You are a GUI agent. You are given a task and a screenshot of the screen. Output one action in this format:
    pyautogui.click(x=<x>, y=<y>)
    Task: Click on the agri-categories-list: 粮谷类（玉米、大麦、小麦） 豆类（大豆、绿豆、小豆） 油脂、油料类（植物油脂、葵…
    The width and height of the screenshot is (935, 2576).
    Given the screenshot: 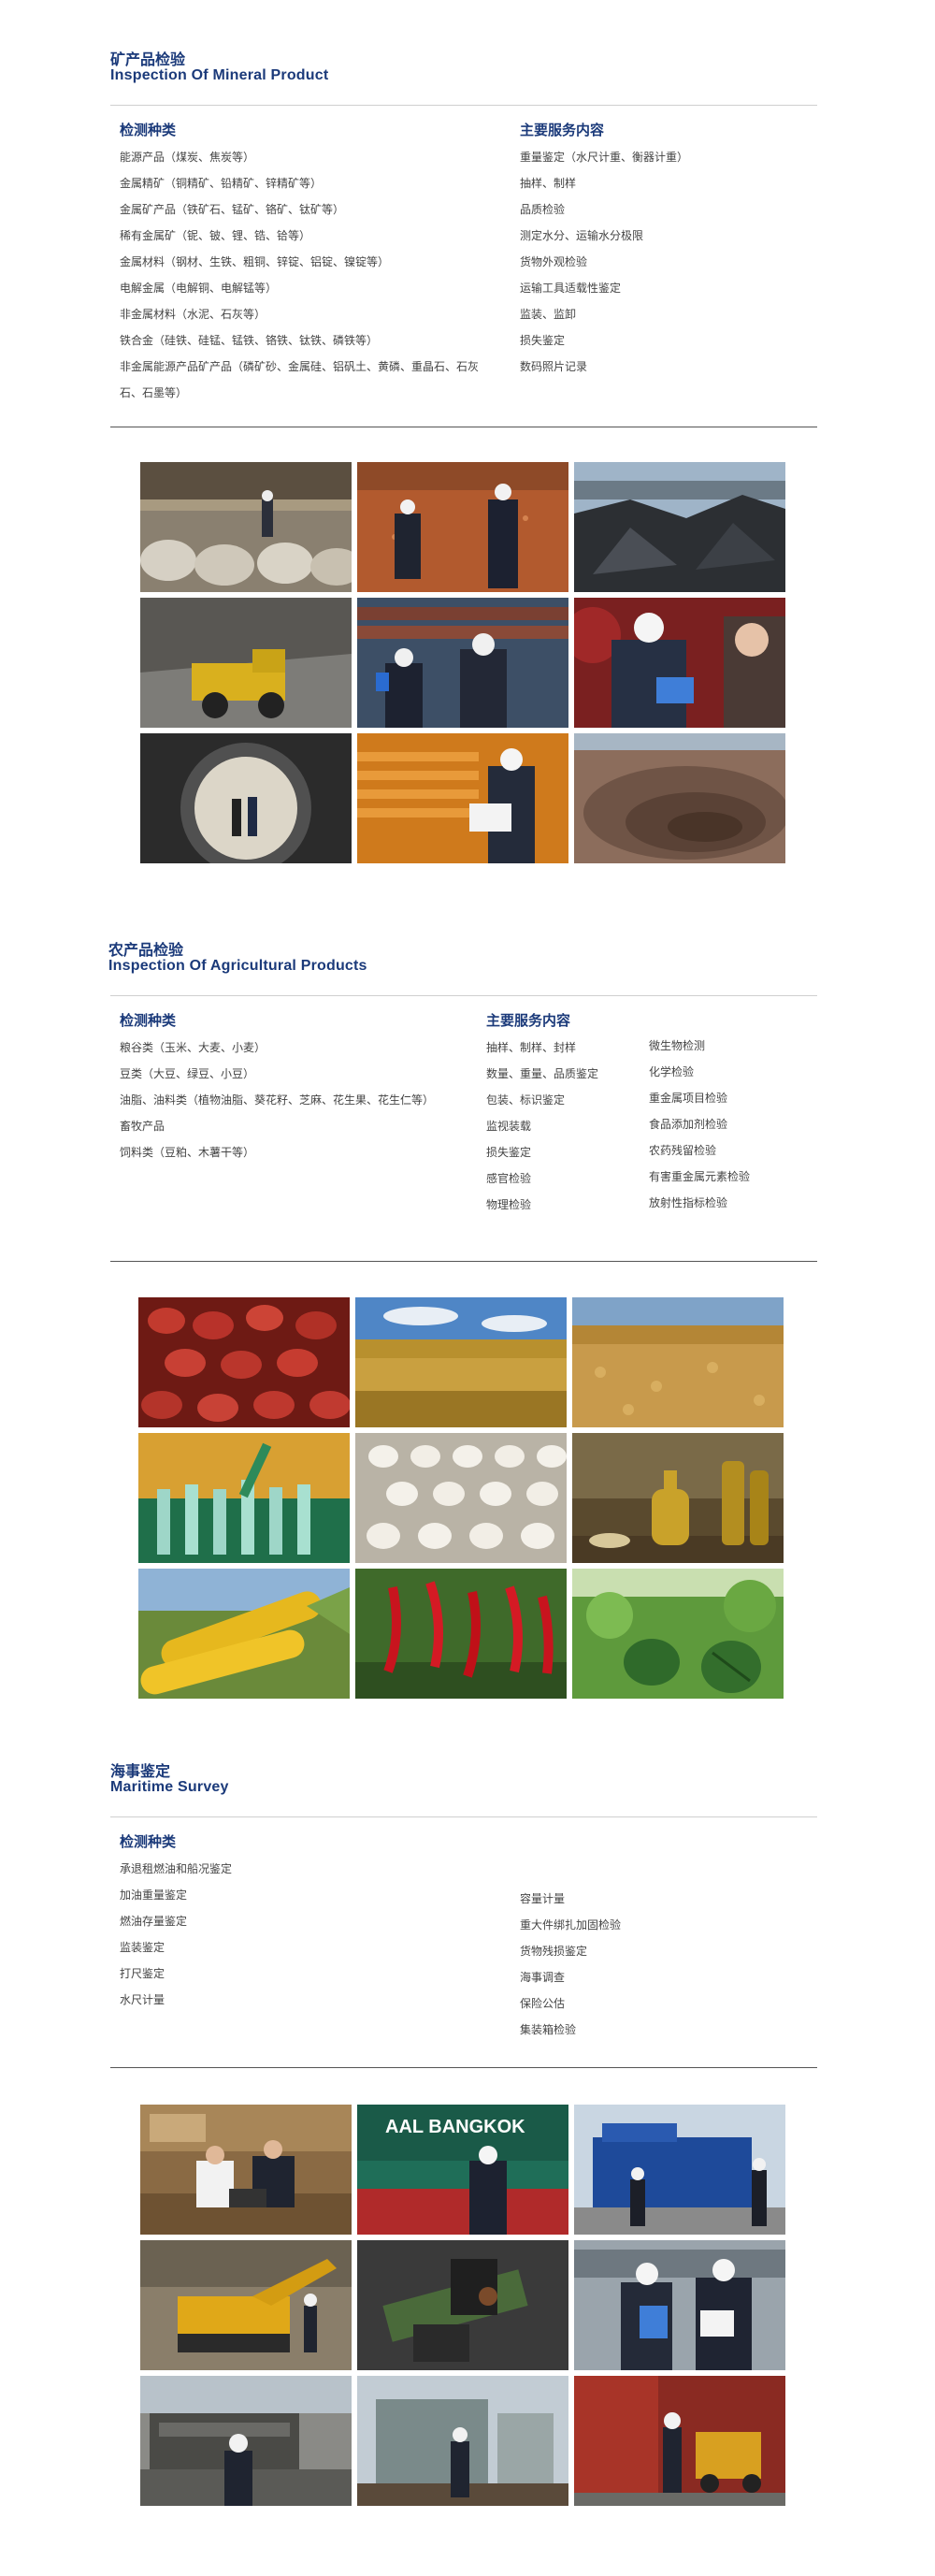 What is the action you would take?
    pyautogui.click(x=297, y=1100)
    